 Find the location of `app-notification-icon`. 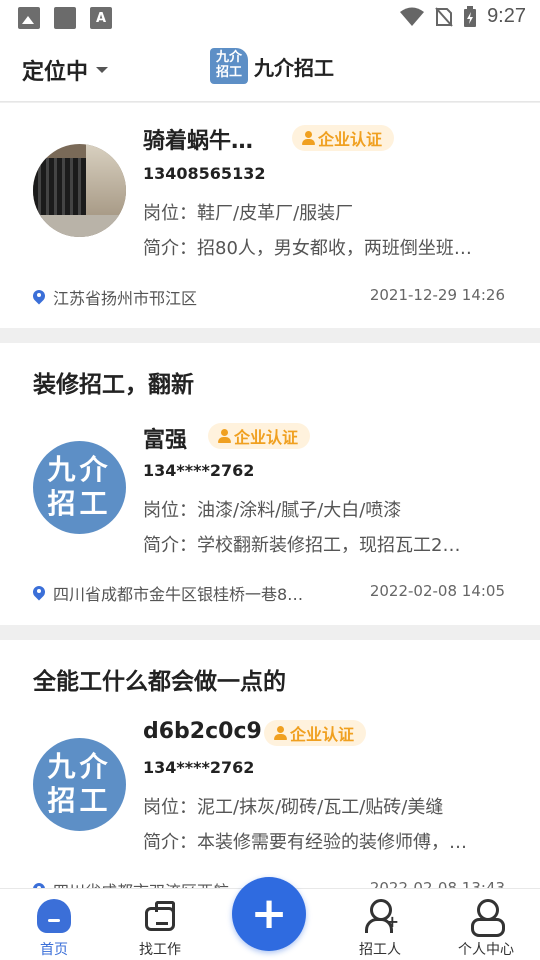

app-notification-icon is located at coordinates (65, 18).